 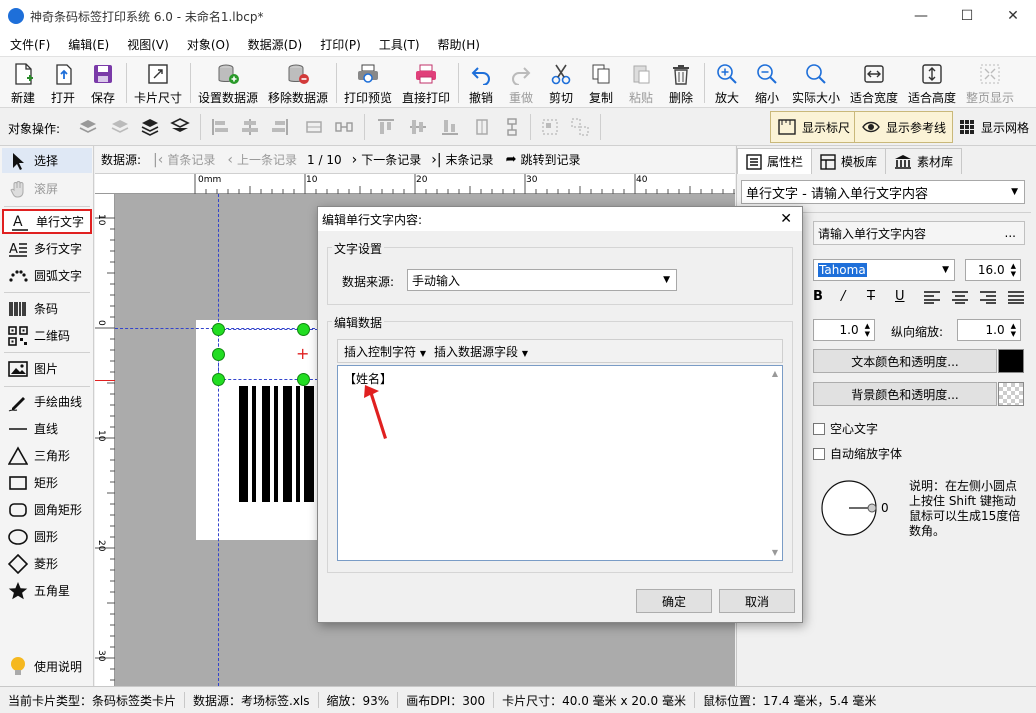 What do you see at coordinates (47, 308) in the screenshot?
I see `tool-barcode: 条码` at bounding box center [47, 308].